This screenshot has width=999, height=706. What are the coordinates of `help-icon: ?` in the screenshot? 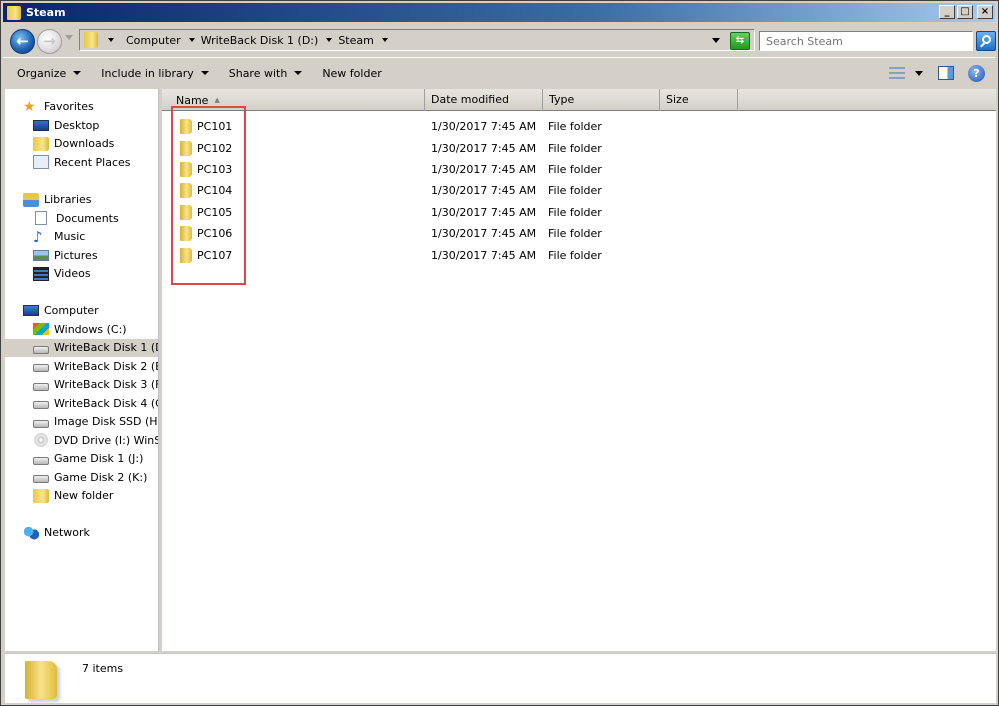 It's located at (976, 73).